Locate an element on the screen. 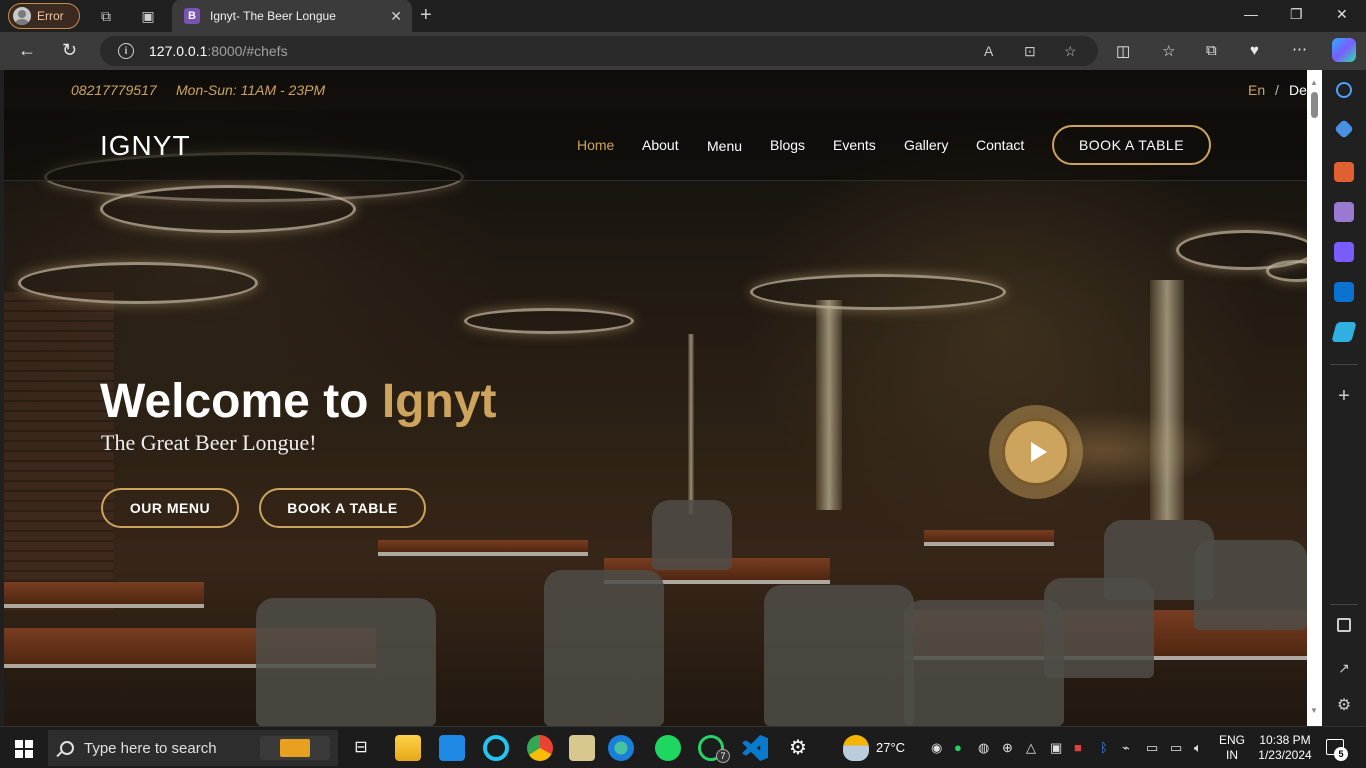 Image resolution: width=1366 pixels, height=768 pixels. whatsapp-badge: 7 is located at coordinates (723, 756).